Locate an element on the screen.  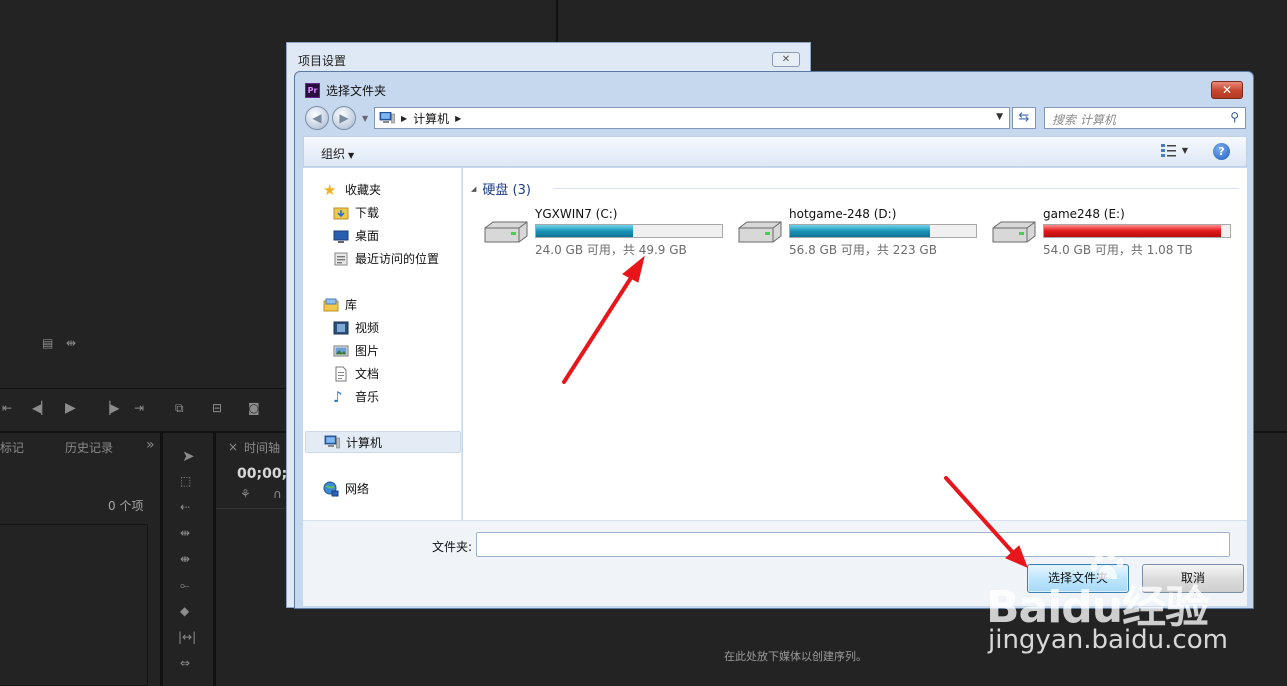
address-dropdown-icon: ▼ is located at coordinates (999, 117).